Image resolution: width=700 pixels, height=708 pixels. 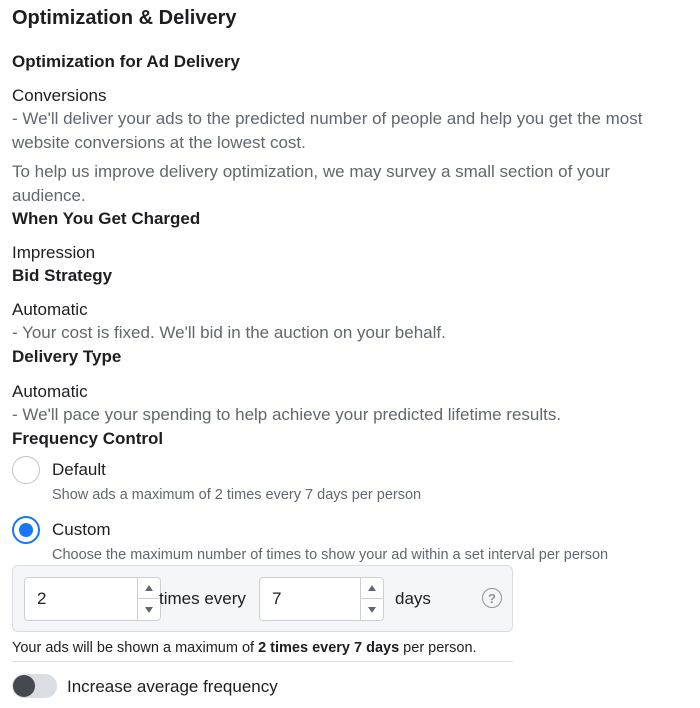 I want to click on charged-value: Impression, so click(x=54, y=252).